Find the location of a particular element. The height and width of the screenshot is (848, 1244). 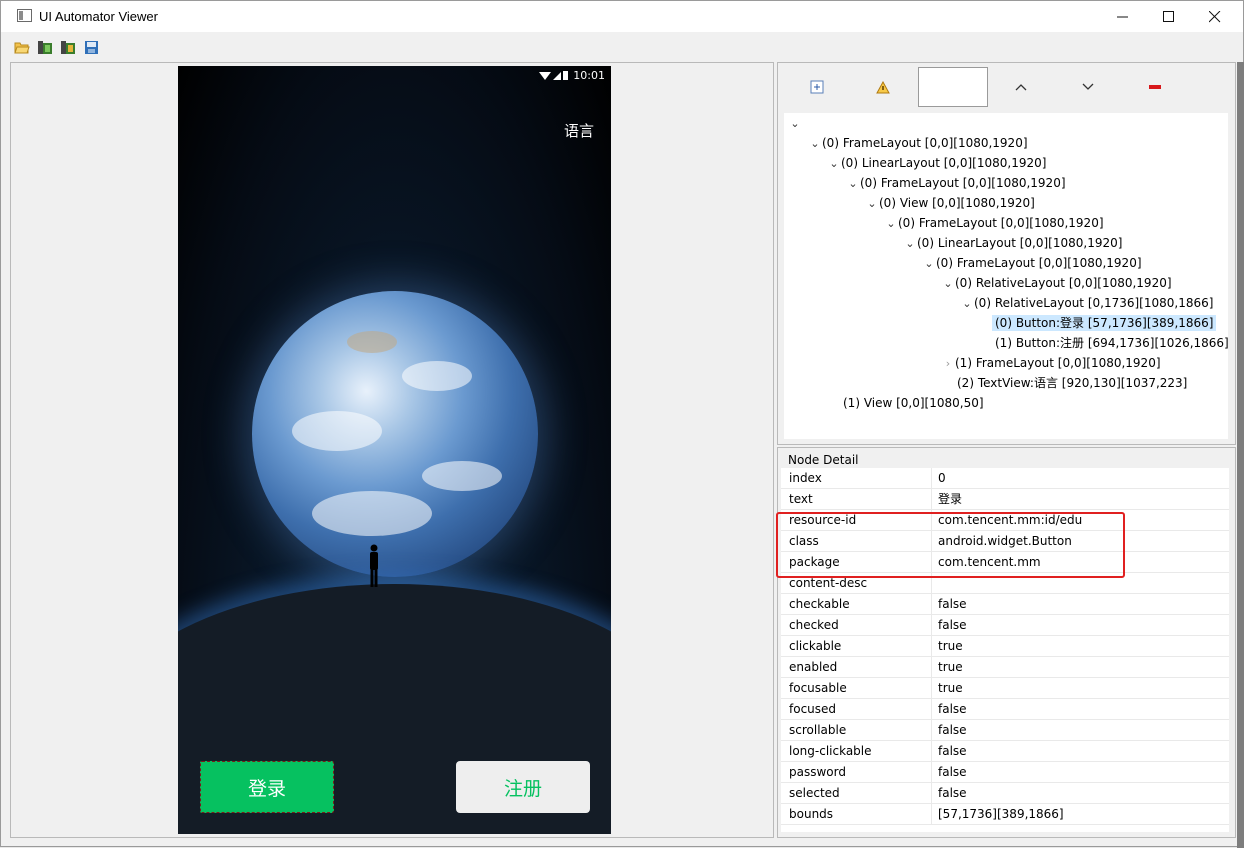

person-silhouette-icon is located at coordinates (374, 565).